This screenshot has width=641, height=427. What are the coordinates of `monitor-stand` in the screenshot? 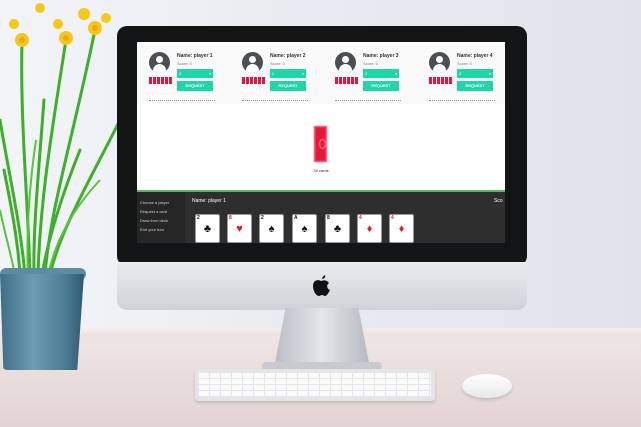 It's located at (322, 338).